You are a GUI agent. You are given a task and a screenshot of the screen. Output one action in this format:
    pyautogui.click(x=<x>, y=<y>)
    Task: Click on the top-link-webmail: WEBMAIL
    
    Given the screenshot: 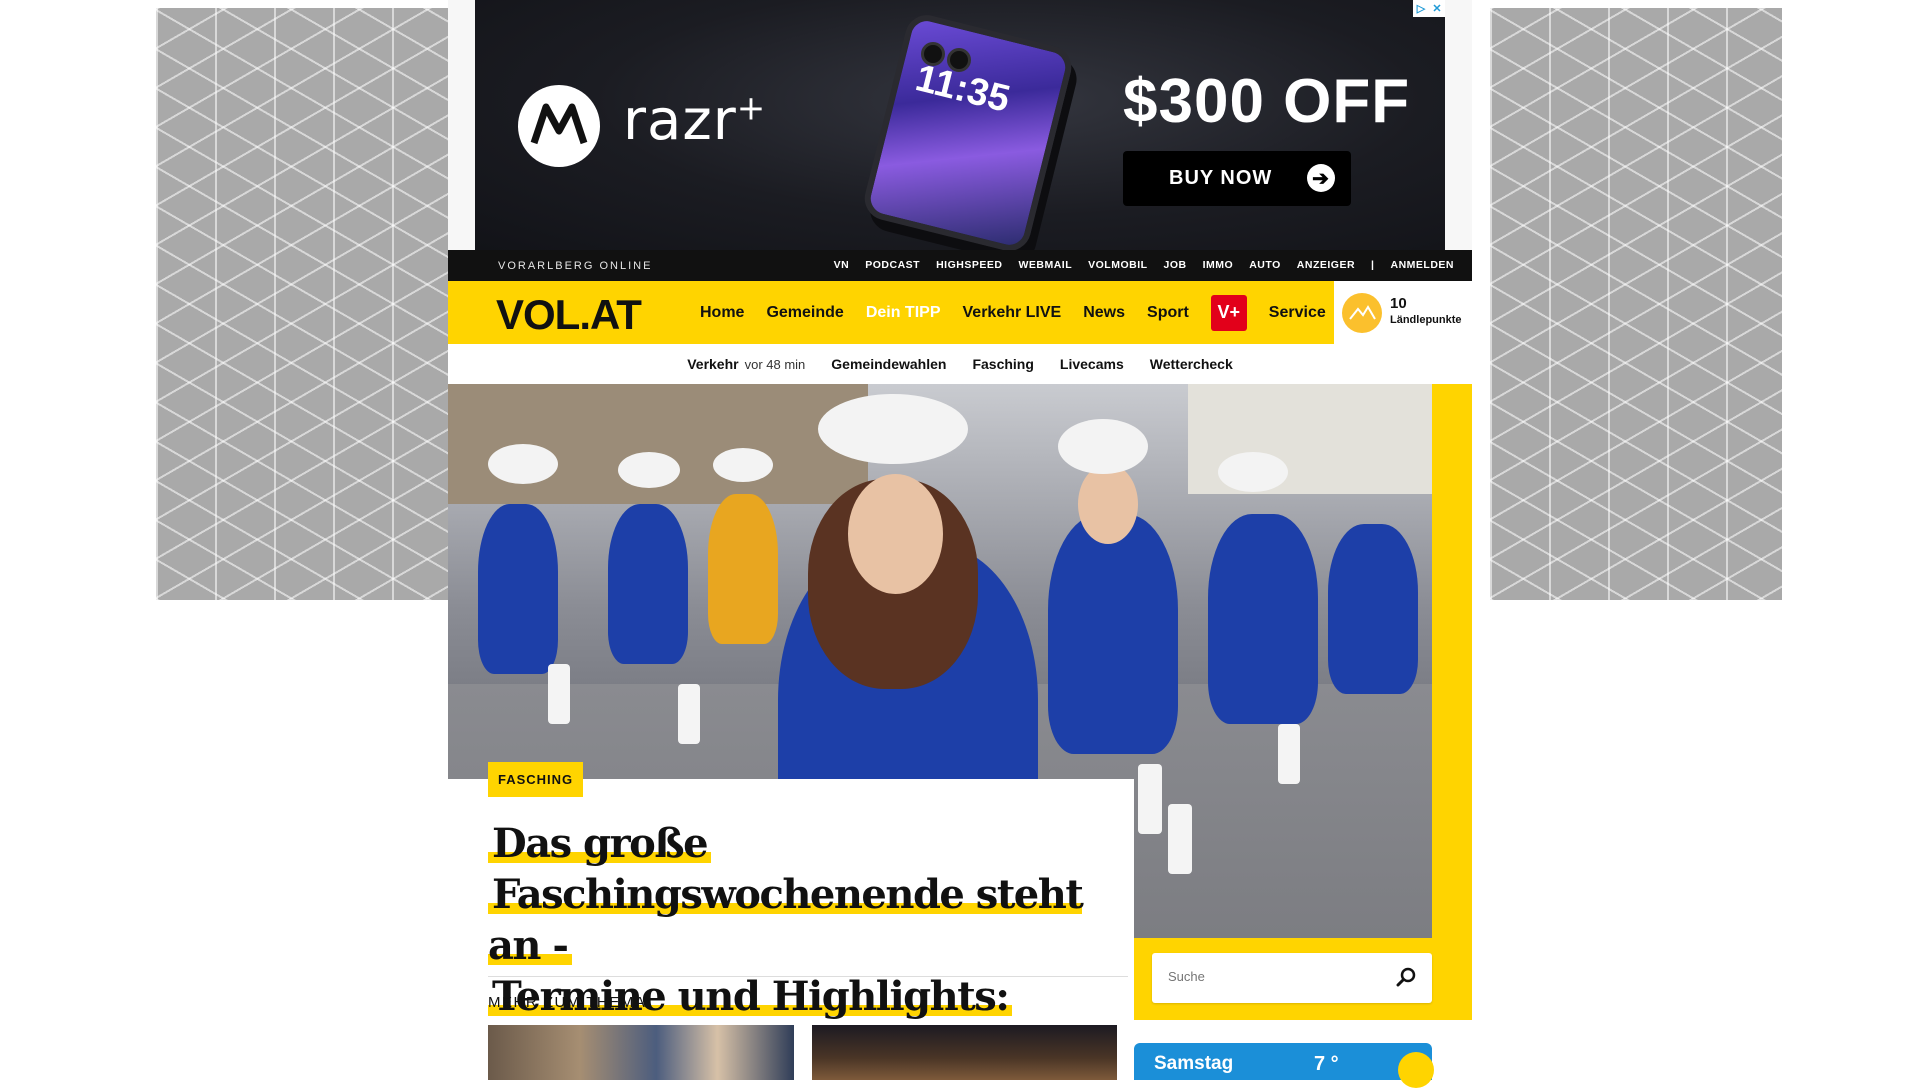 What is the action you would take?
    pyautogui.click(x=1045, y=265)
    